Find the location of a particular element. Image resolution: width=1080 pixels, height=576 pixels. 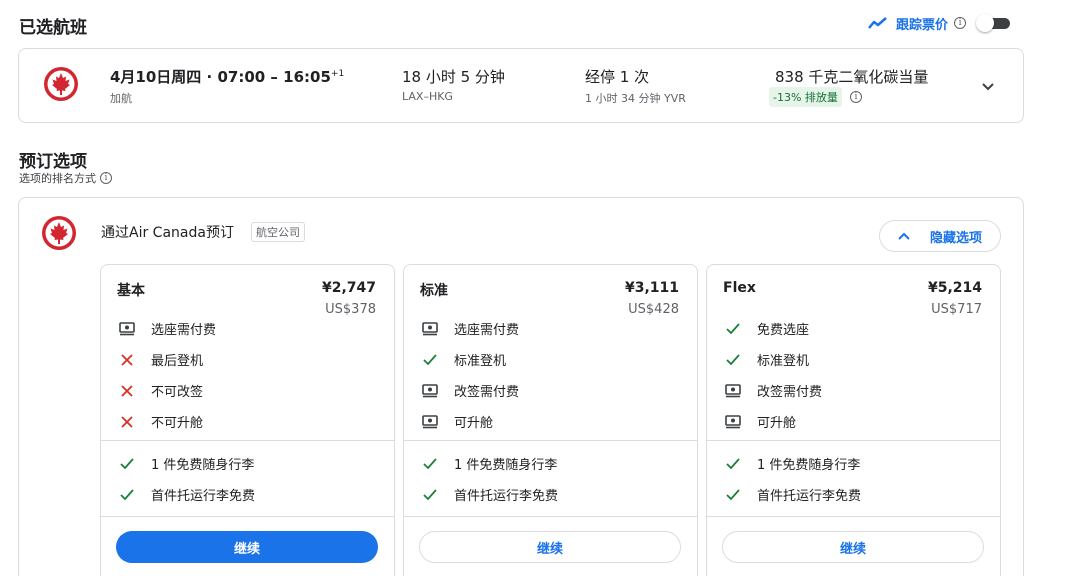

emissions-badge: -13% 排放量 is located at coordinates (805, 97).